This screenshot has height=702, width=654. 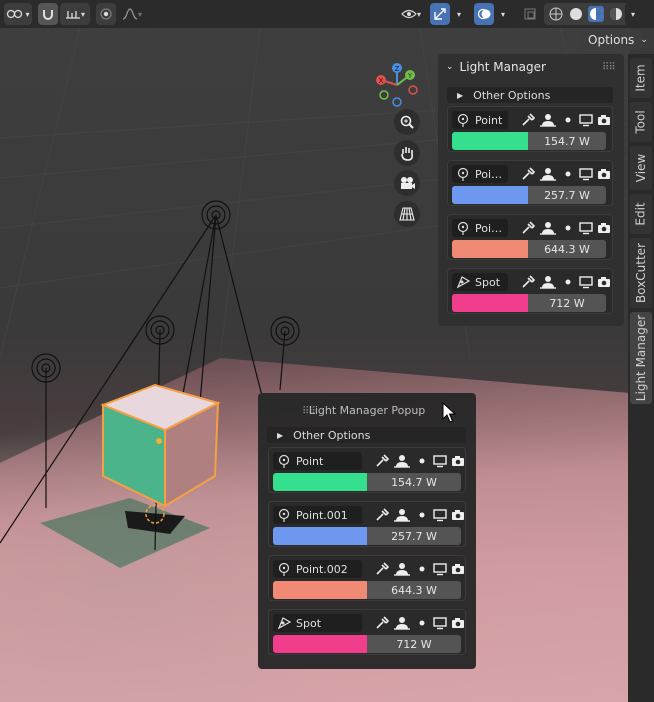 What do you see at coordinates (411, 14) in the screenshot?
I see `visibility-button: ▾` at bounding box center [411, 14].